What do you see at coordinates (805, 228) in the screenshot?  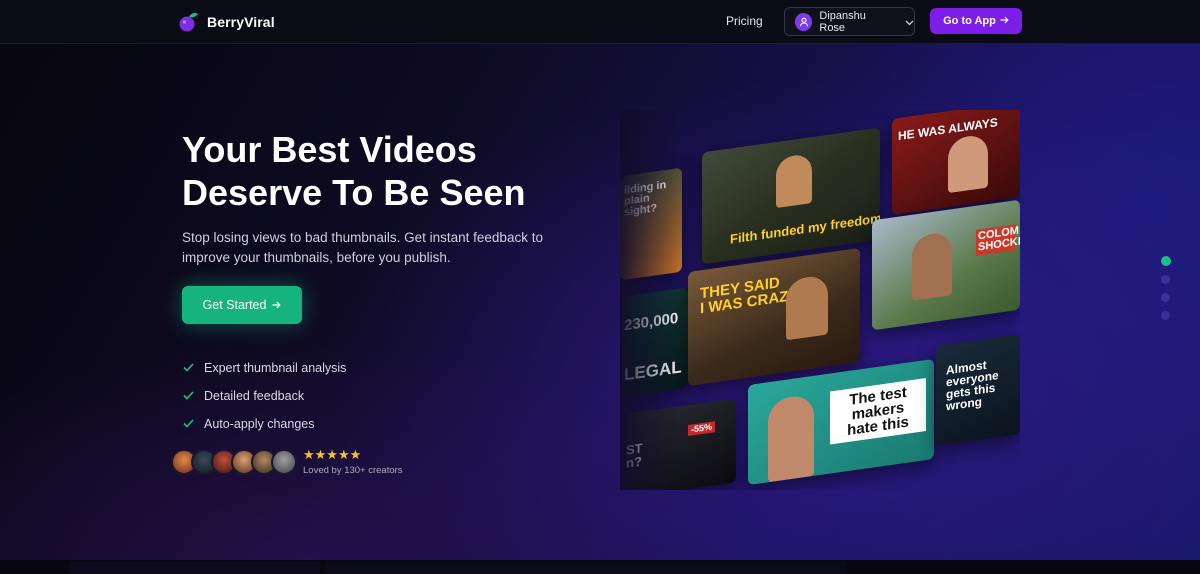 I see `thumbnail-text: Filth funded my freedom` at bounding box center [805, 228].